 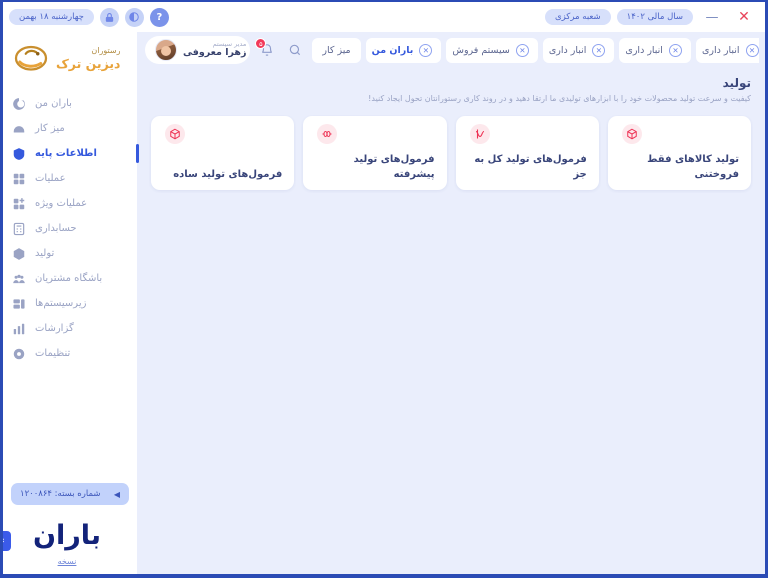 I want to click on sidebar-item-6: تولید, so click(x=70, y=253).